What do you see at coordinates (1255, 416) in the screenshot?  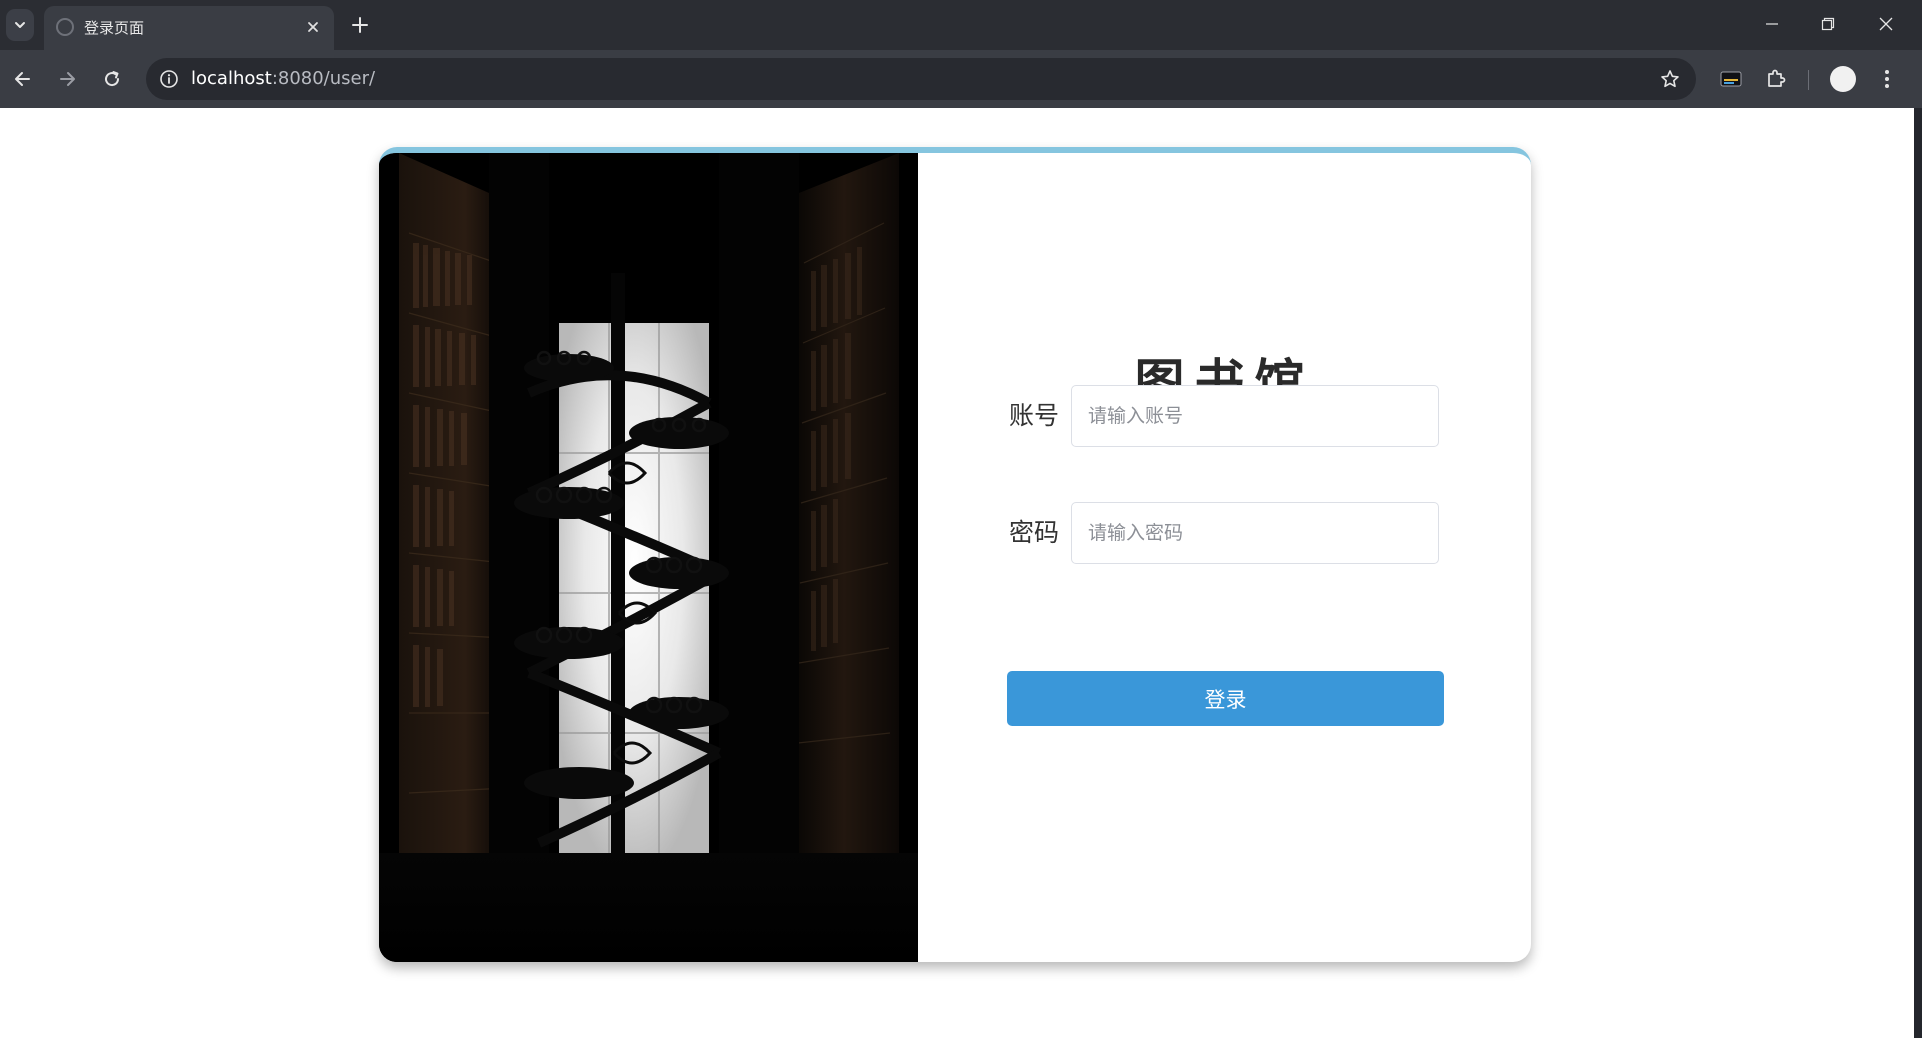 I see `account-input` at bounding box center [1255, 416].